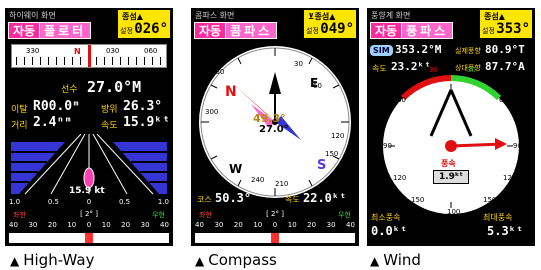 The height and width of the screenshot is (270, 541). Describe the element at coordinates (69, 90) in the screenshot. I see `heading-label: 선수` at that location.